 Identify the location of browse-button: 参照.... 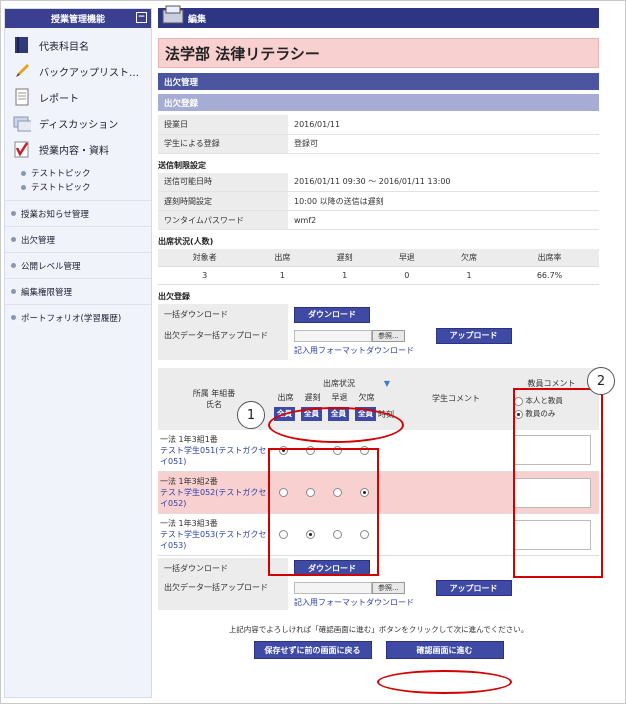
(388, 335).